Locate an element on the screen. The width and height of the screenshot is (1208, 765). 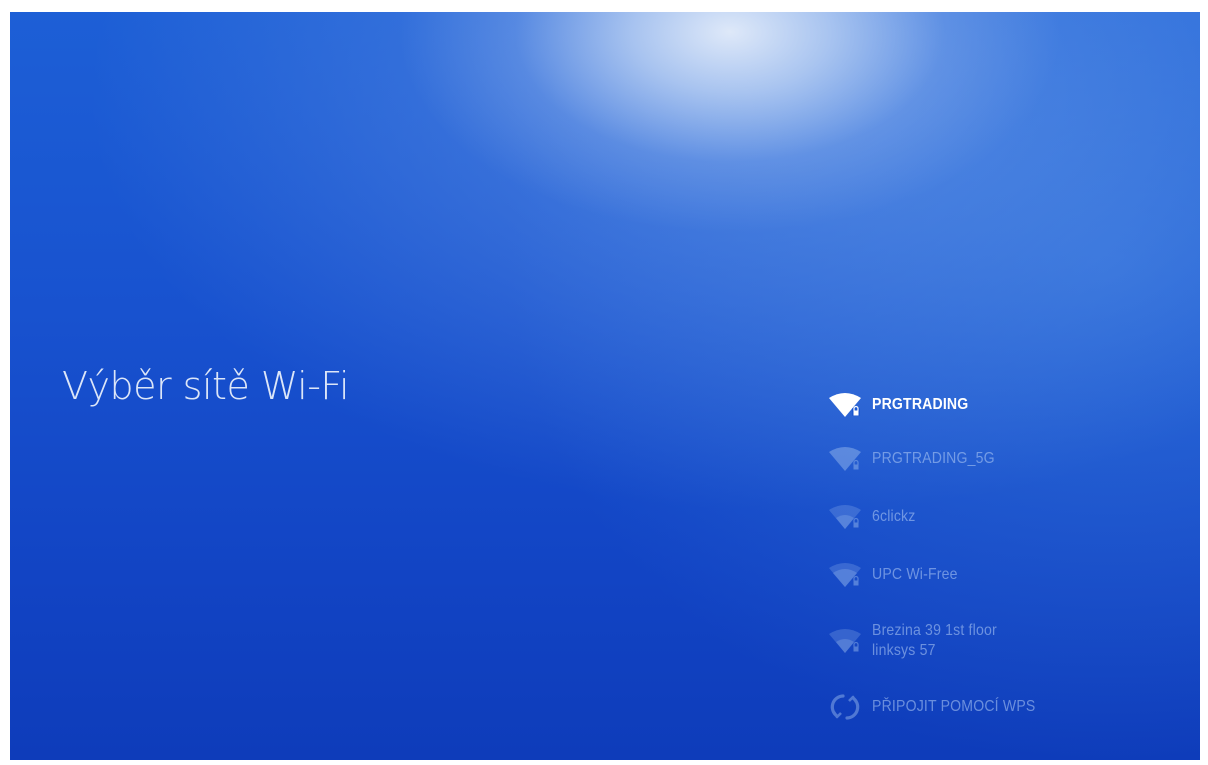
wifi-network-item-prgtrading-5g: PRGTRADING_5G is located at coordinates (993, 459).